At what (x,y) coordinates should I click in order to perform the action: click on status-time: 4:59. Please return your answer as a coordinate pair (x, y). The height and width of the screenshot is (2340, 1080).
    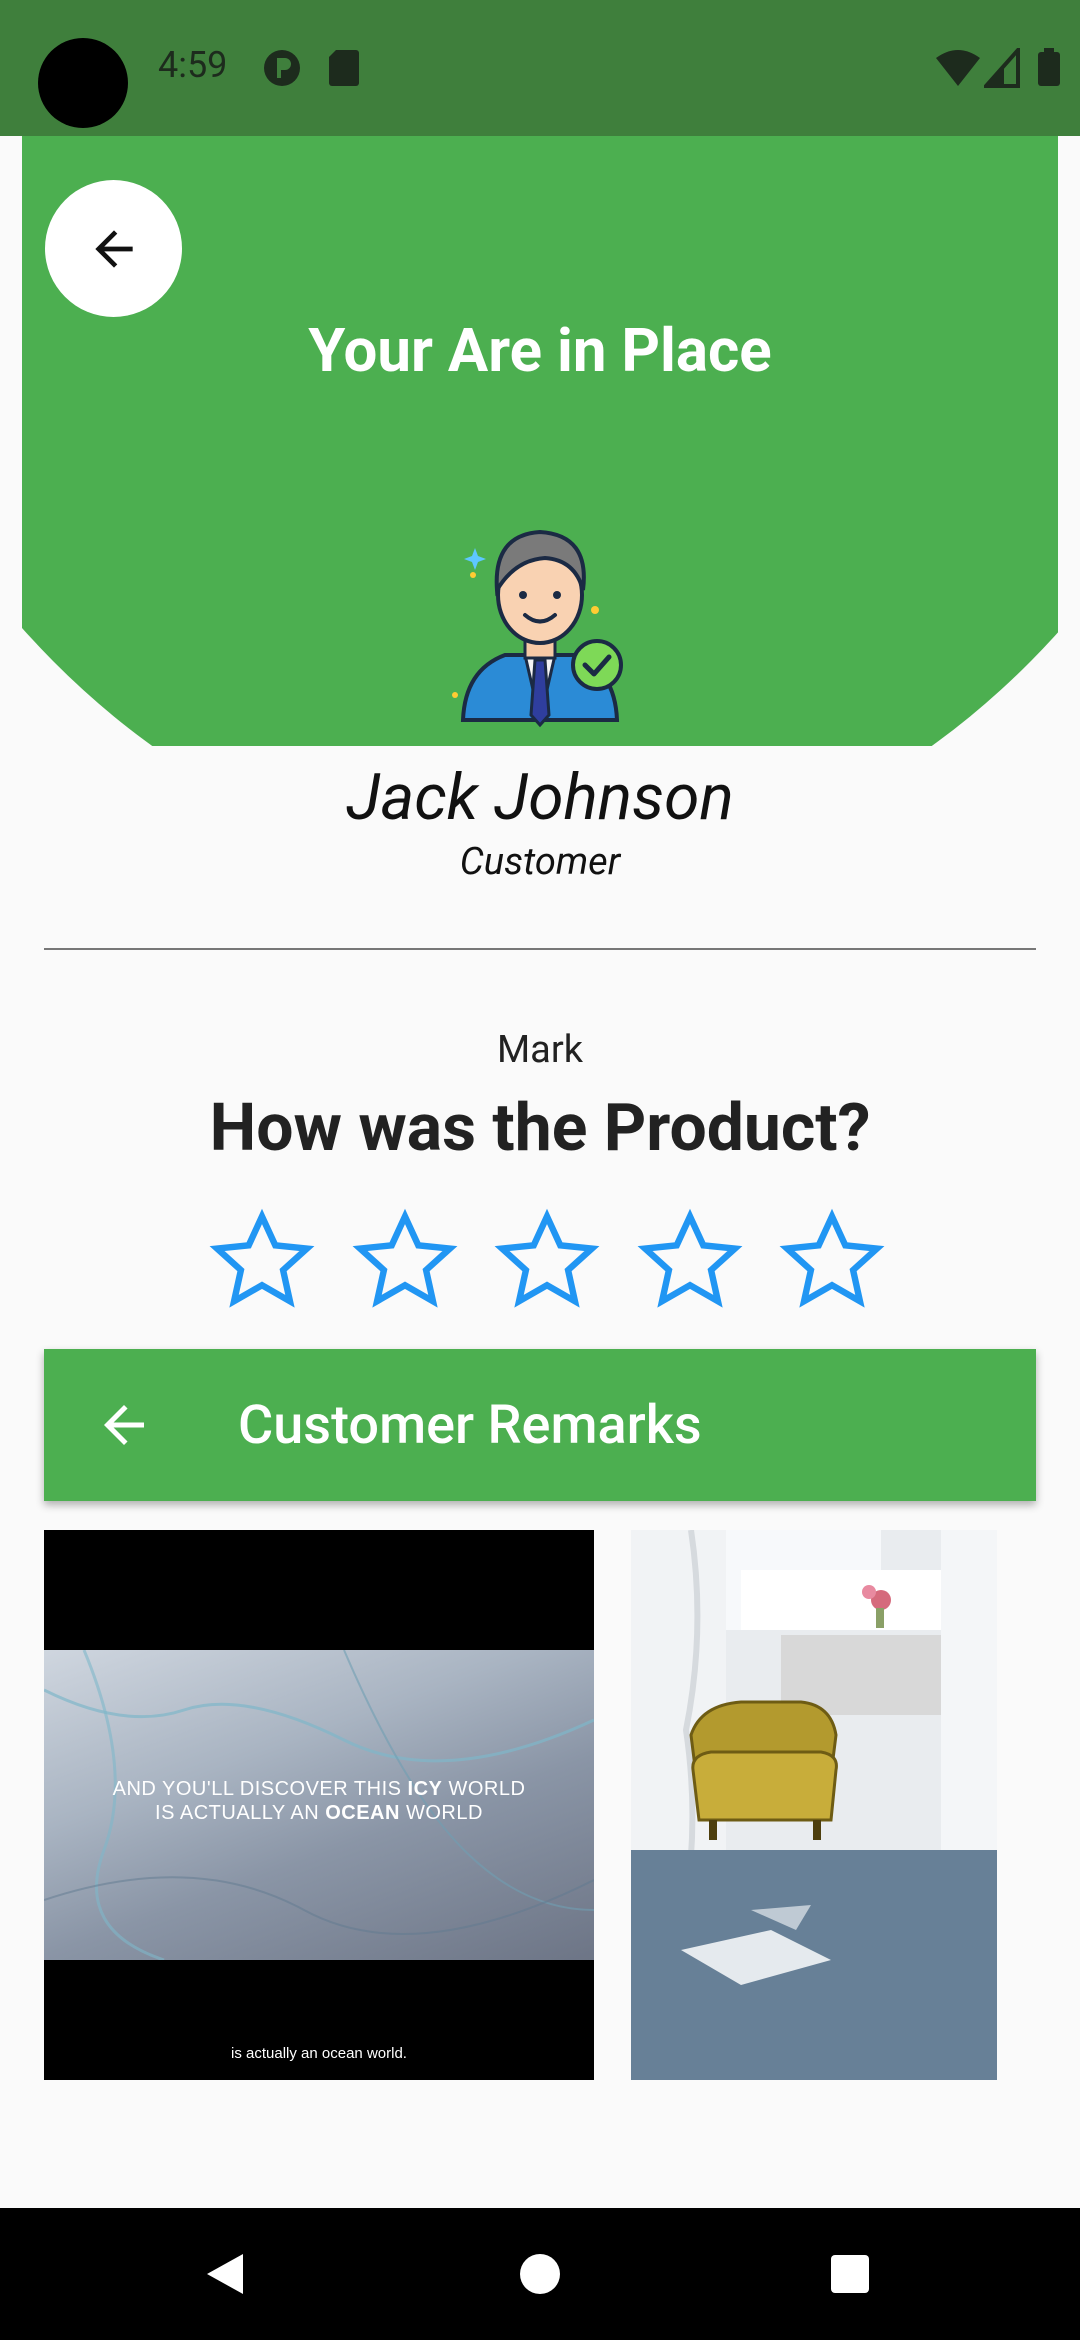
    Looking at the image, I should click on (193, 65).